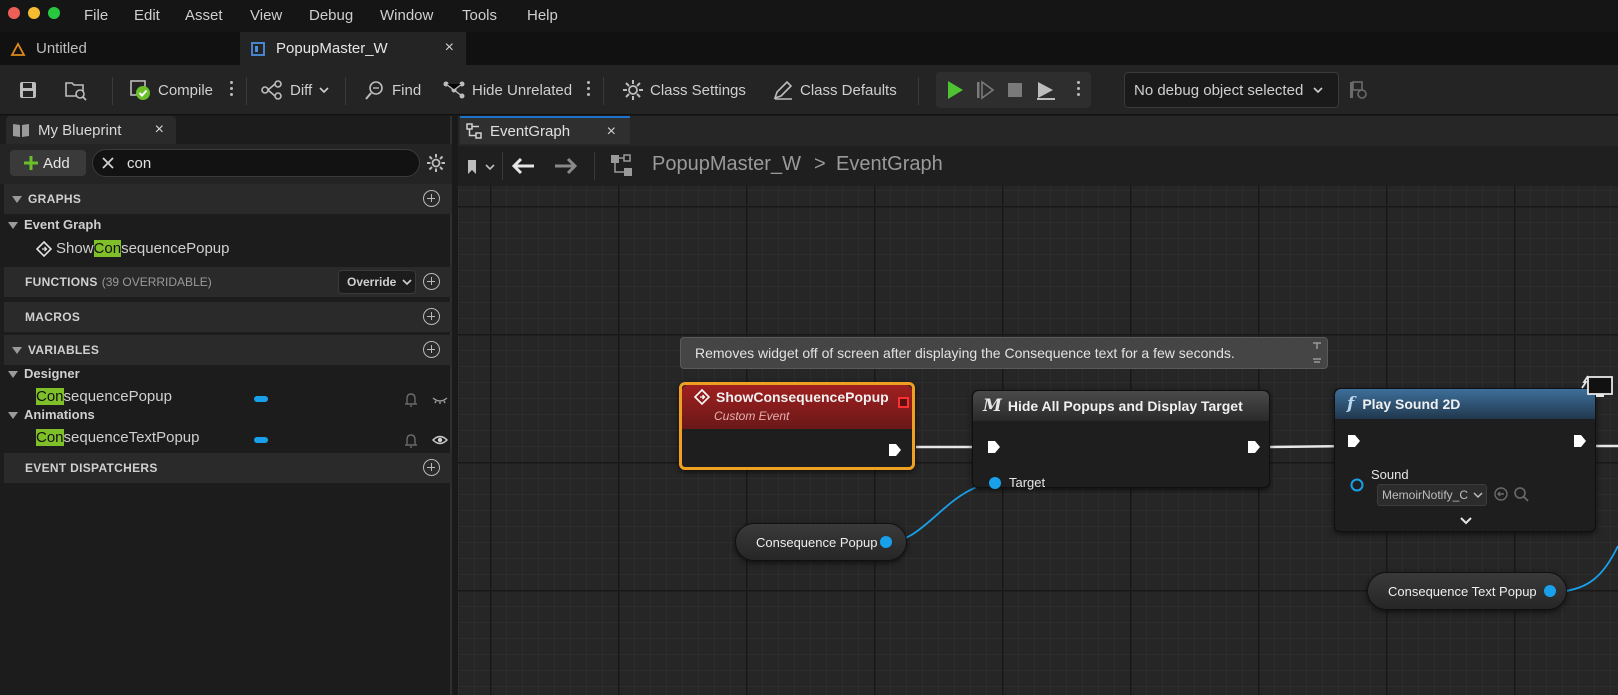 The height and width of the screenshot is (695, 1618). Describe the element at coordinates (479, 15) in the screenshot. I see `menu-tools: Tools` at that location.